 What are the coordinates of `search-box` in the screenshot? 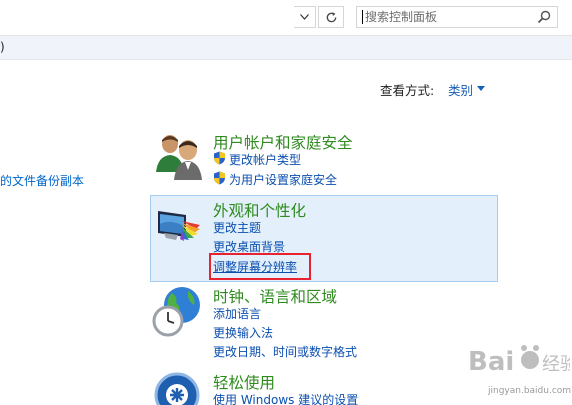 It's located at (457, 17).